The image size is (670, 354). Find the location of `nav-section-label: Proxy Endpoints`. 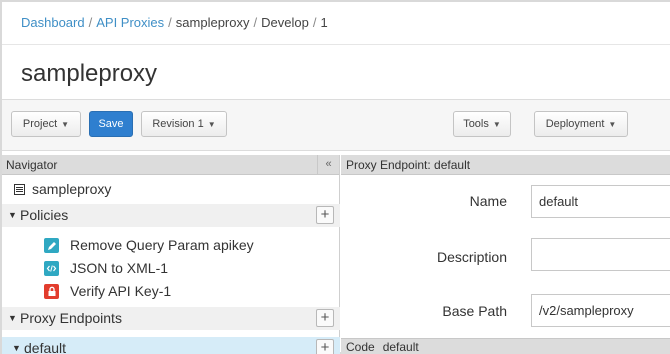

nav-section-label: Proxy Endpoints is located at coordinates (71, 318).